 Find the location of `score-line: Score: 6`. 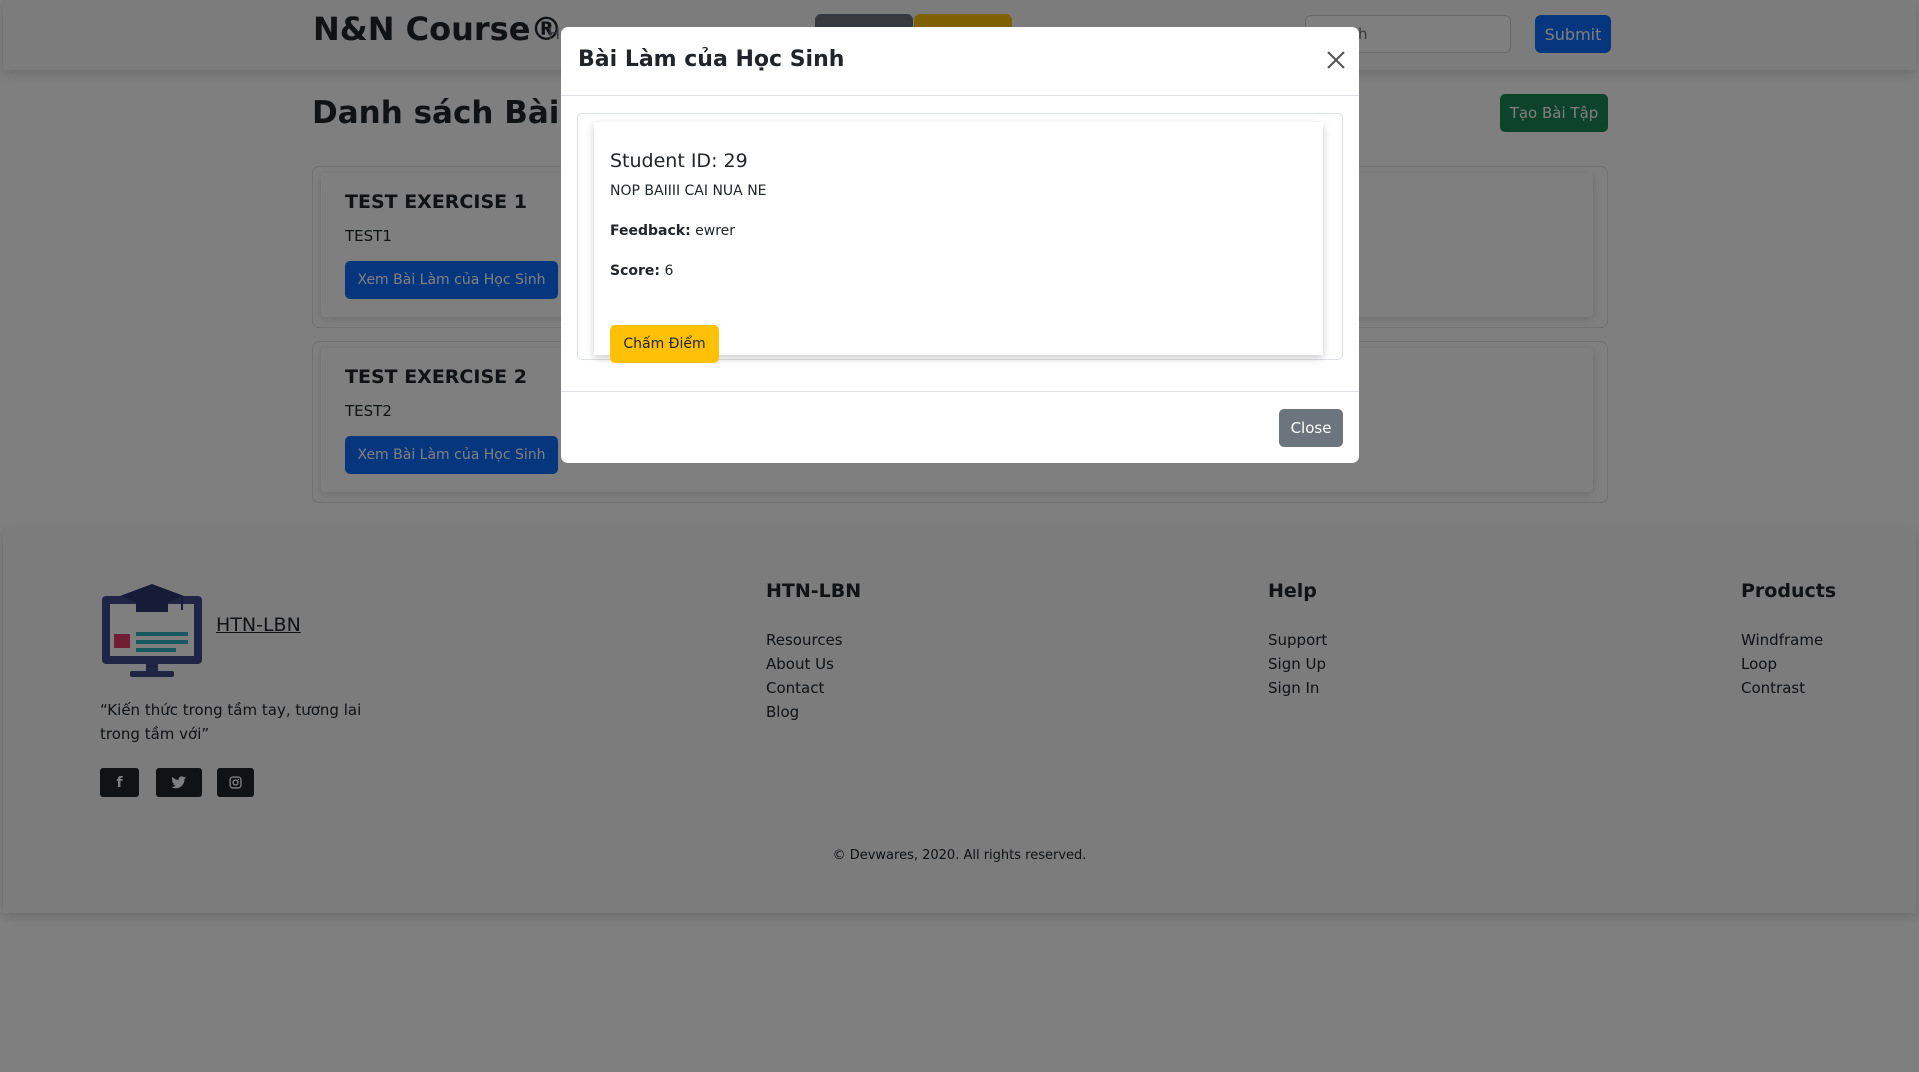

score-line: Score: 6 is located at coordinates (641, 271).